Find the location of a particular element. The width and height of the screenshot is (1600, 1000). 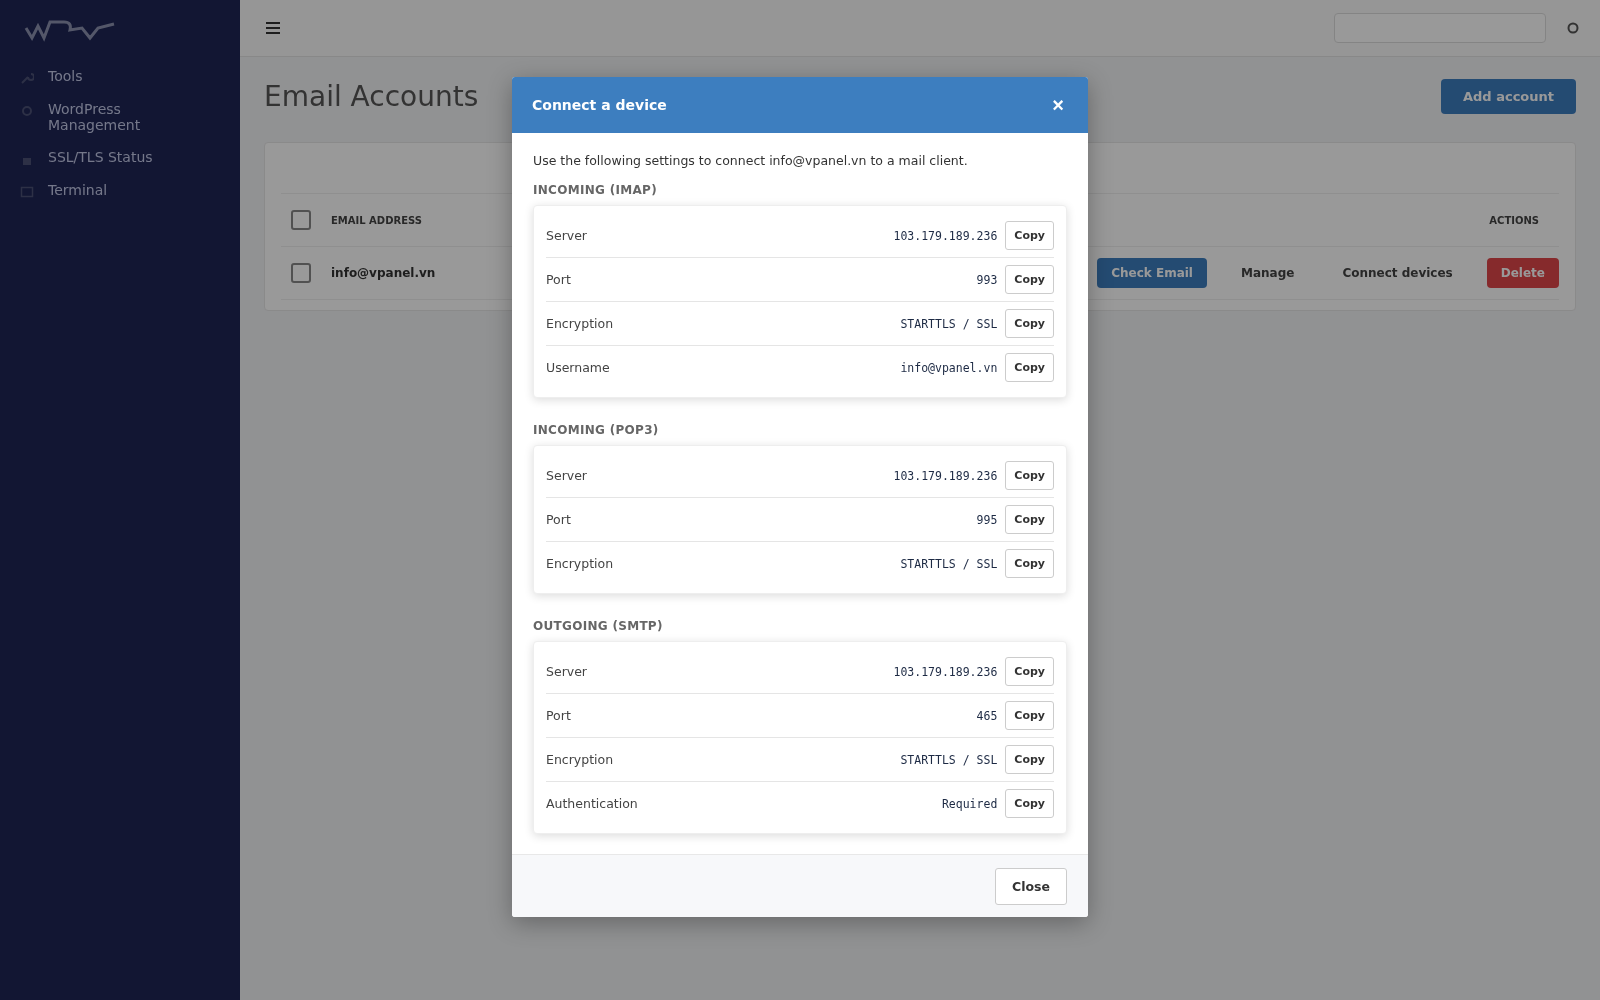

sidebar-item: WordPress Management is located at coordinates (120, 117).